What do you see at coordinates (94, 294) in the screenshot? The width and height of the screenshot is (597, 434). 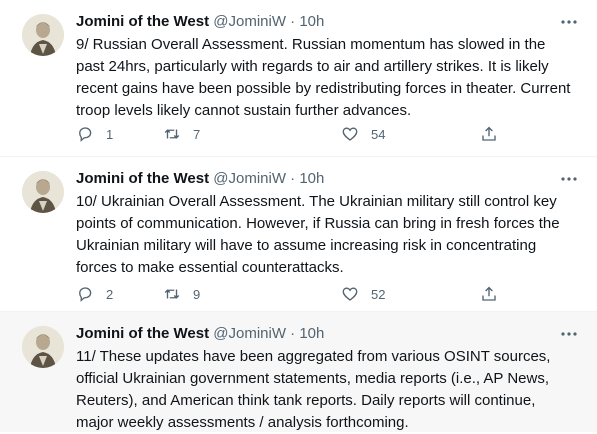 I see `reply-button: 2` at bounding box center [94, 294].